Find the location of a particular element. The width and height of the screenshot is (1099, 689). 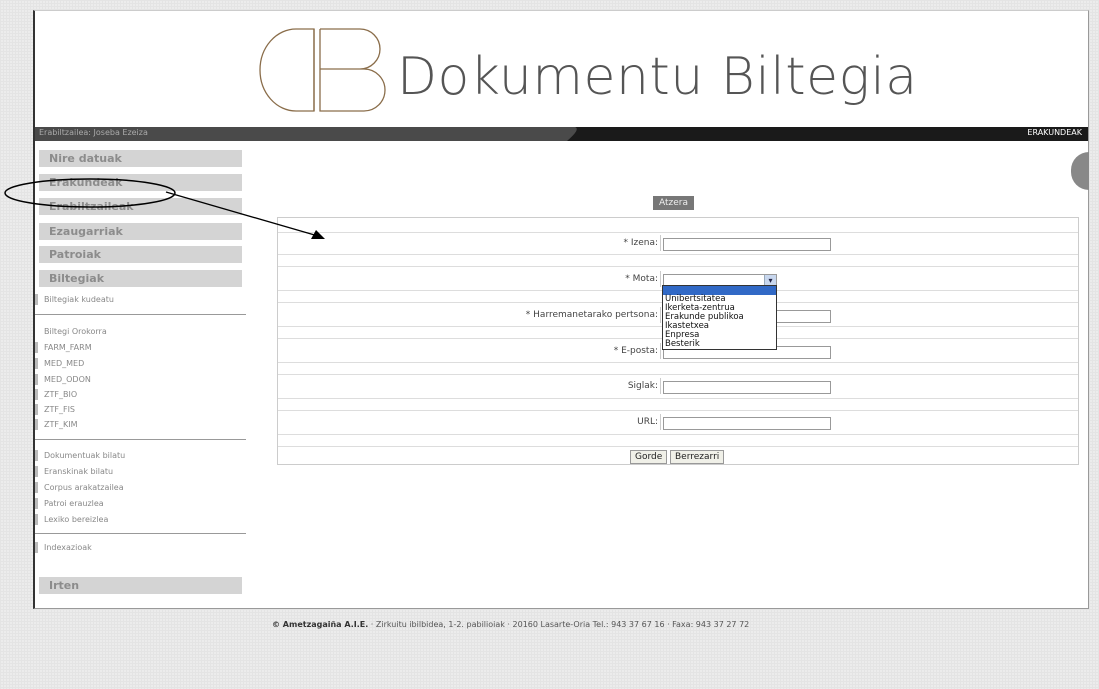

siglak-input is located at coordinates (747, 387).